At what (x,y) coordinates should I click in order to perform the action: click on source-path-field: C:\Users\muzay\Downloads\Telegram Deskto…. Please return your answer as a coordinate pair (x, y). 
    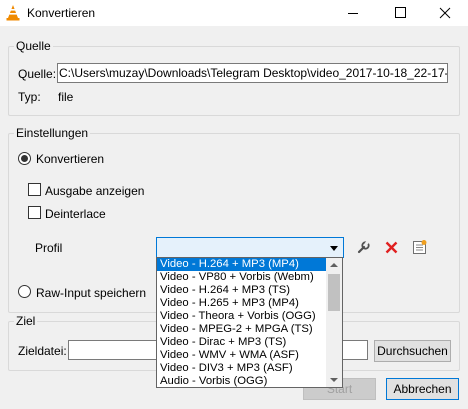
    Looking at the image, I should click on (252, 73).